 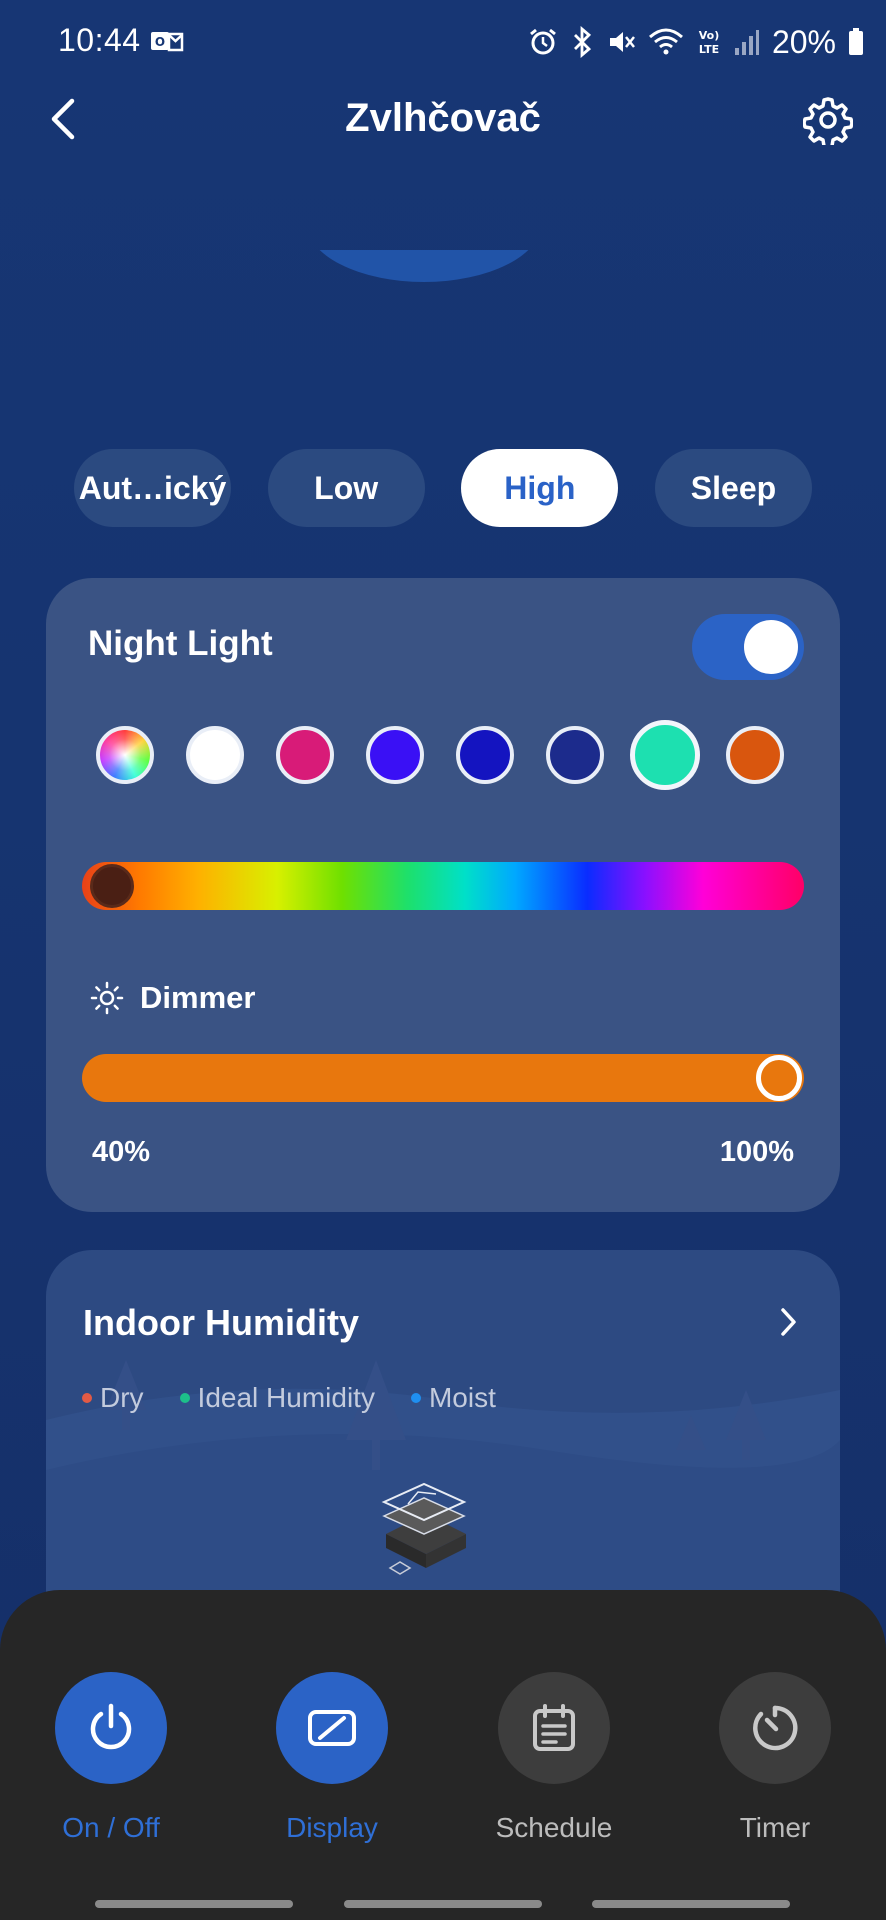 I want to click on svg-text: O, so click(x=160, y=42).